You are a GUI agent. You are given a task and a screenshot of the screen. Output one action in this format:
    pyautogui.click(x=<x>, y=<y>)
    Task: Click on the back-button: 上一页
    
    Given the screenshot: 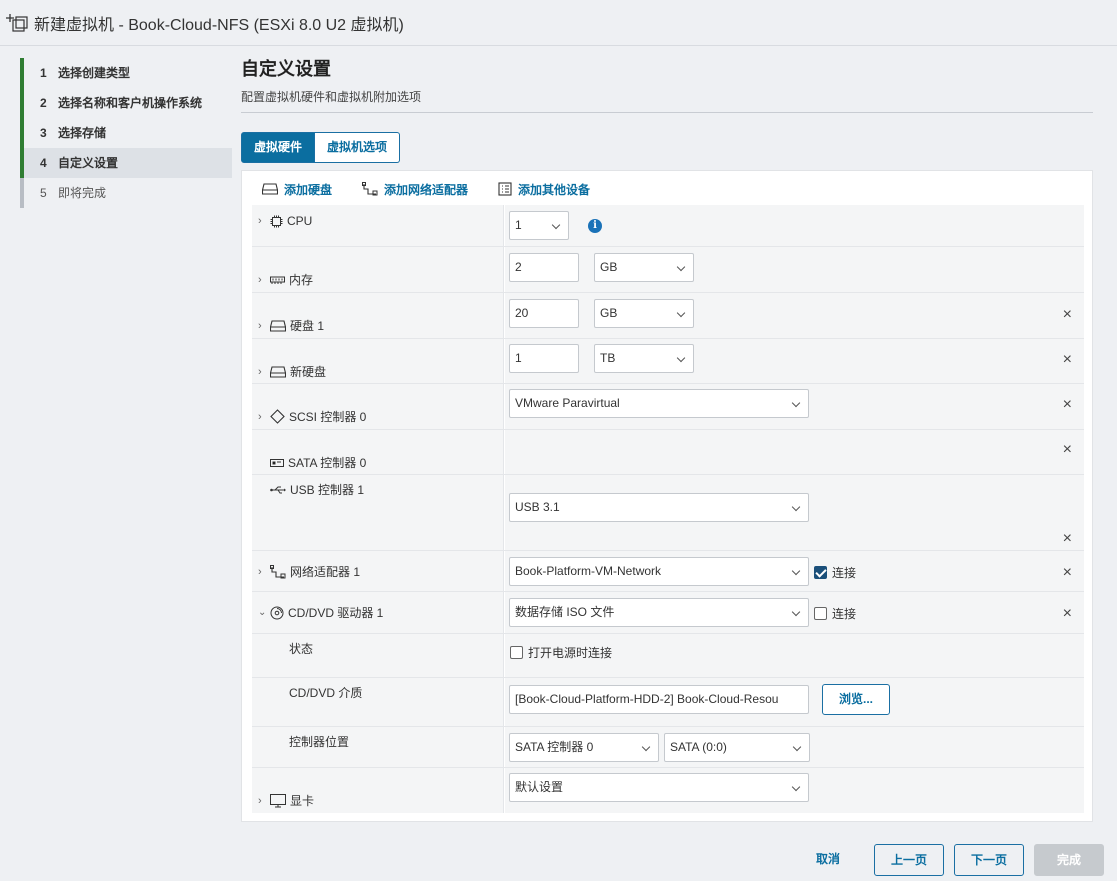 What is the action you would take?
    pyautogui.click(x=909, y=860)
    